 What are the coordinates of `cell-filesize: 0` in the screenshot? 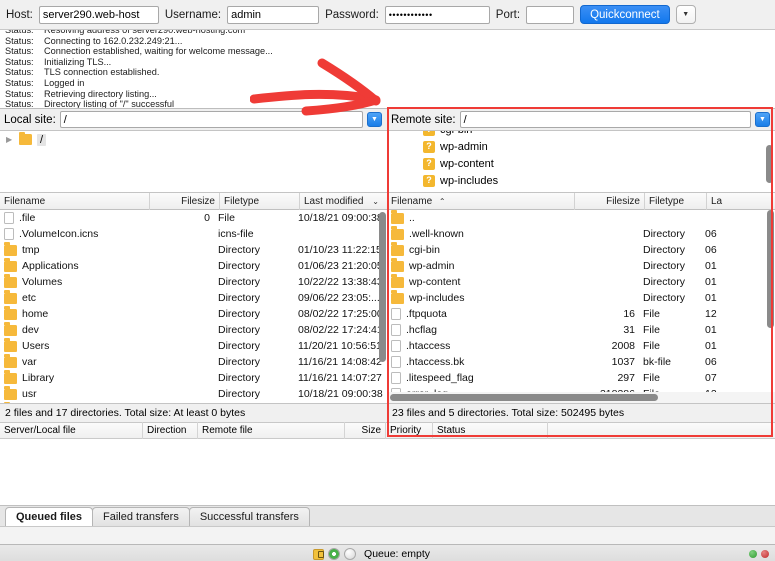 It's located at (207, 218).